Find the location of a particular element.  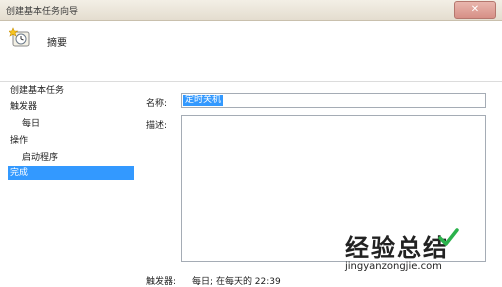

window-title: 创建基本任务向导 is located at coordinates (42, 12).